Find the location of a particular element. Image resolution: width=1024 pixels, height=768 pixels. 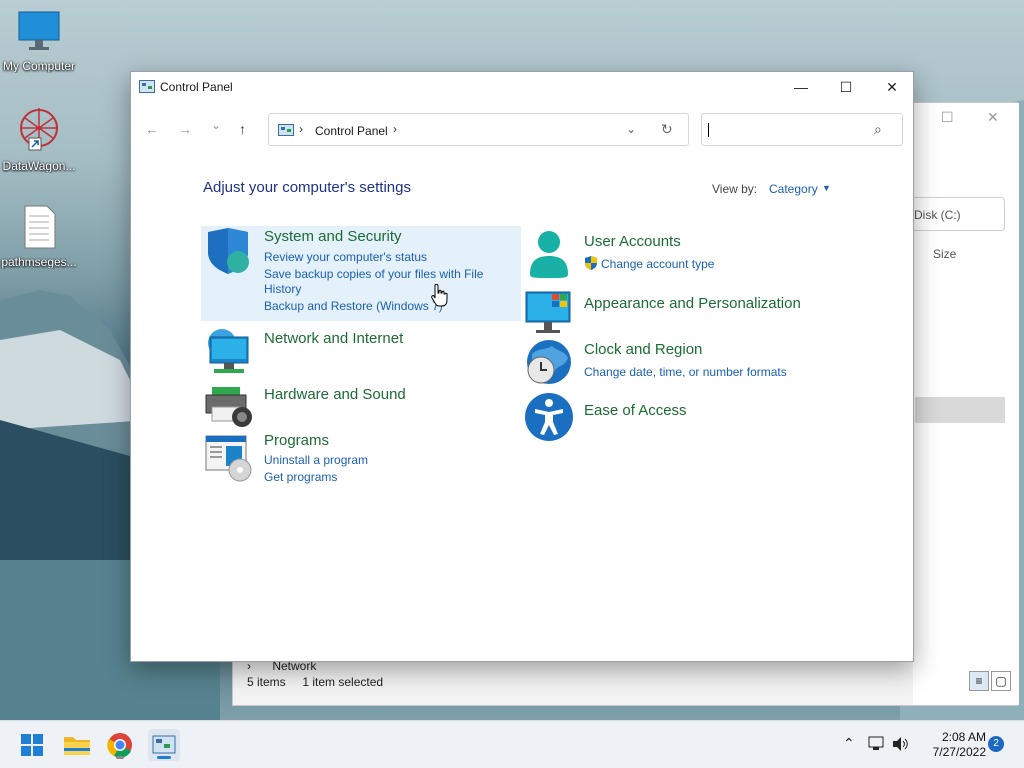

navigation-bar: ← → ⌄ ↑ › Control Panel › ⌄ ↻ ⌕ is located at coordinates (522, 130).